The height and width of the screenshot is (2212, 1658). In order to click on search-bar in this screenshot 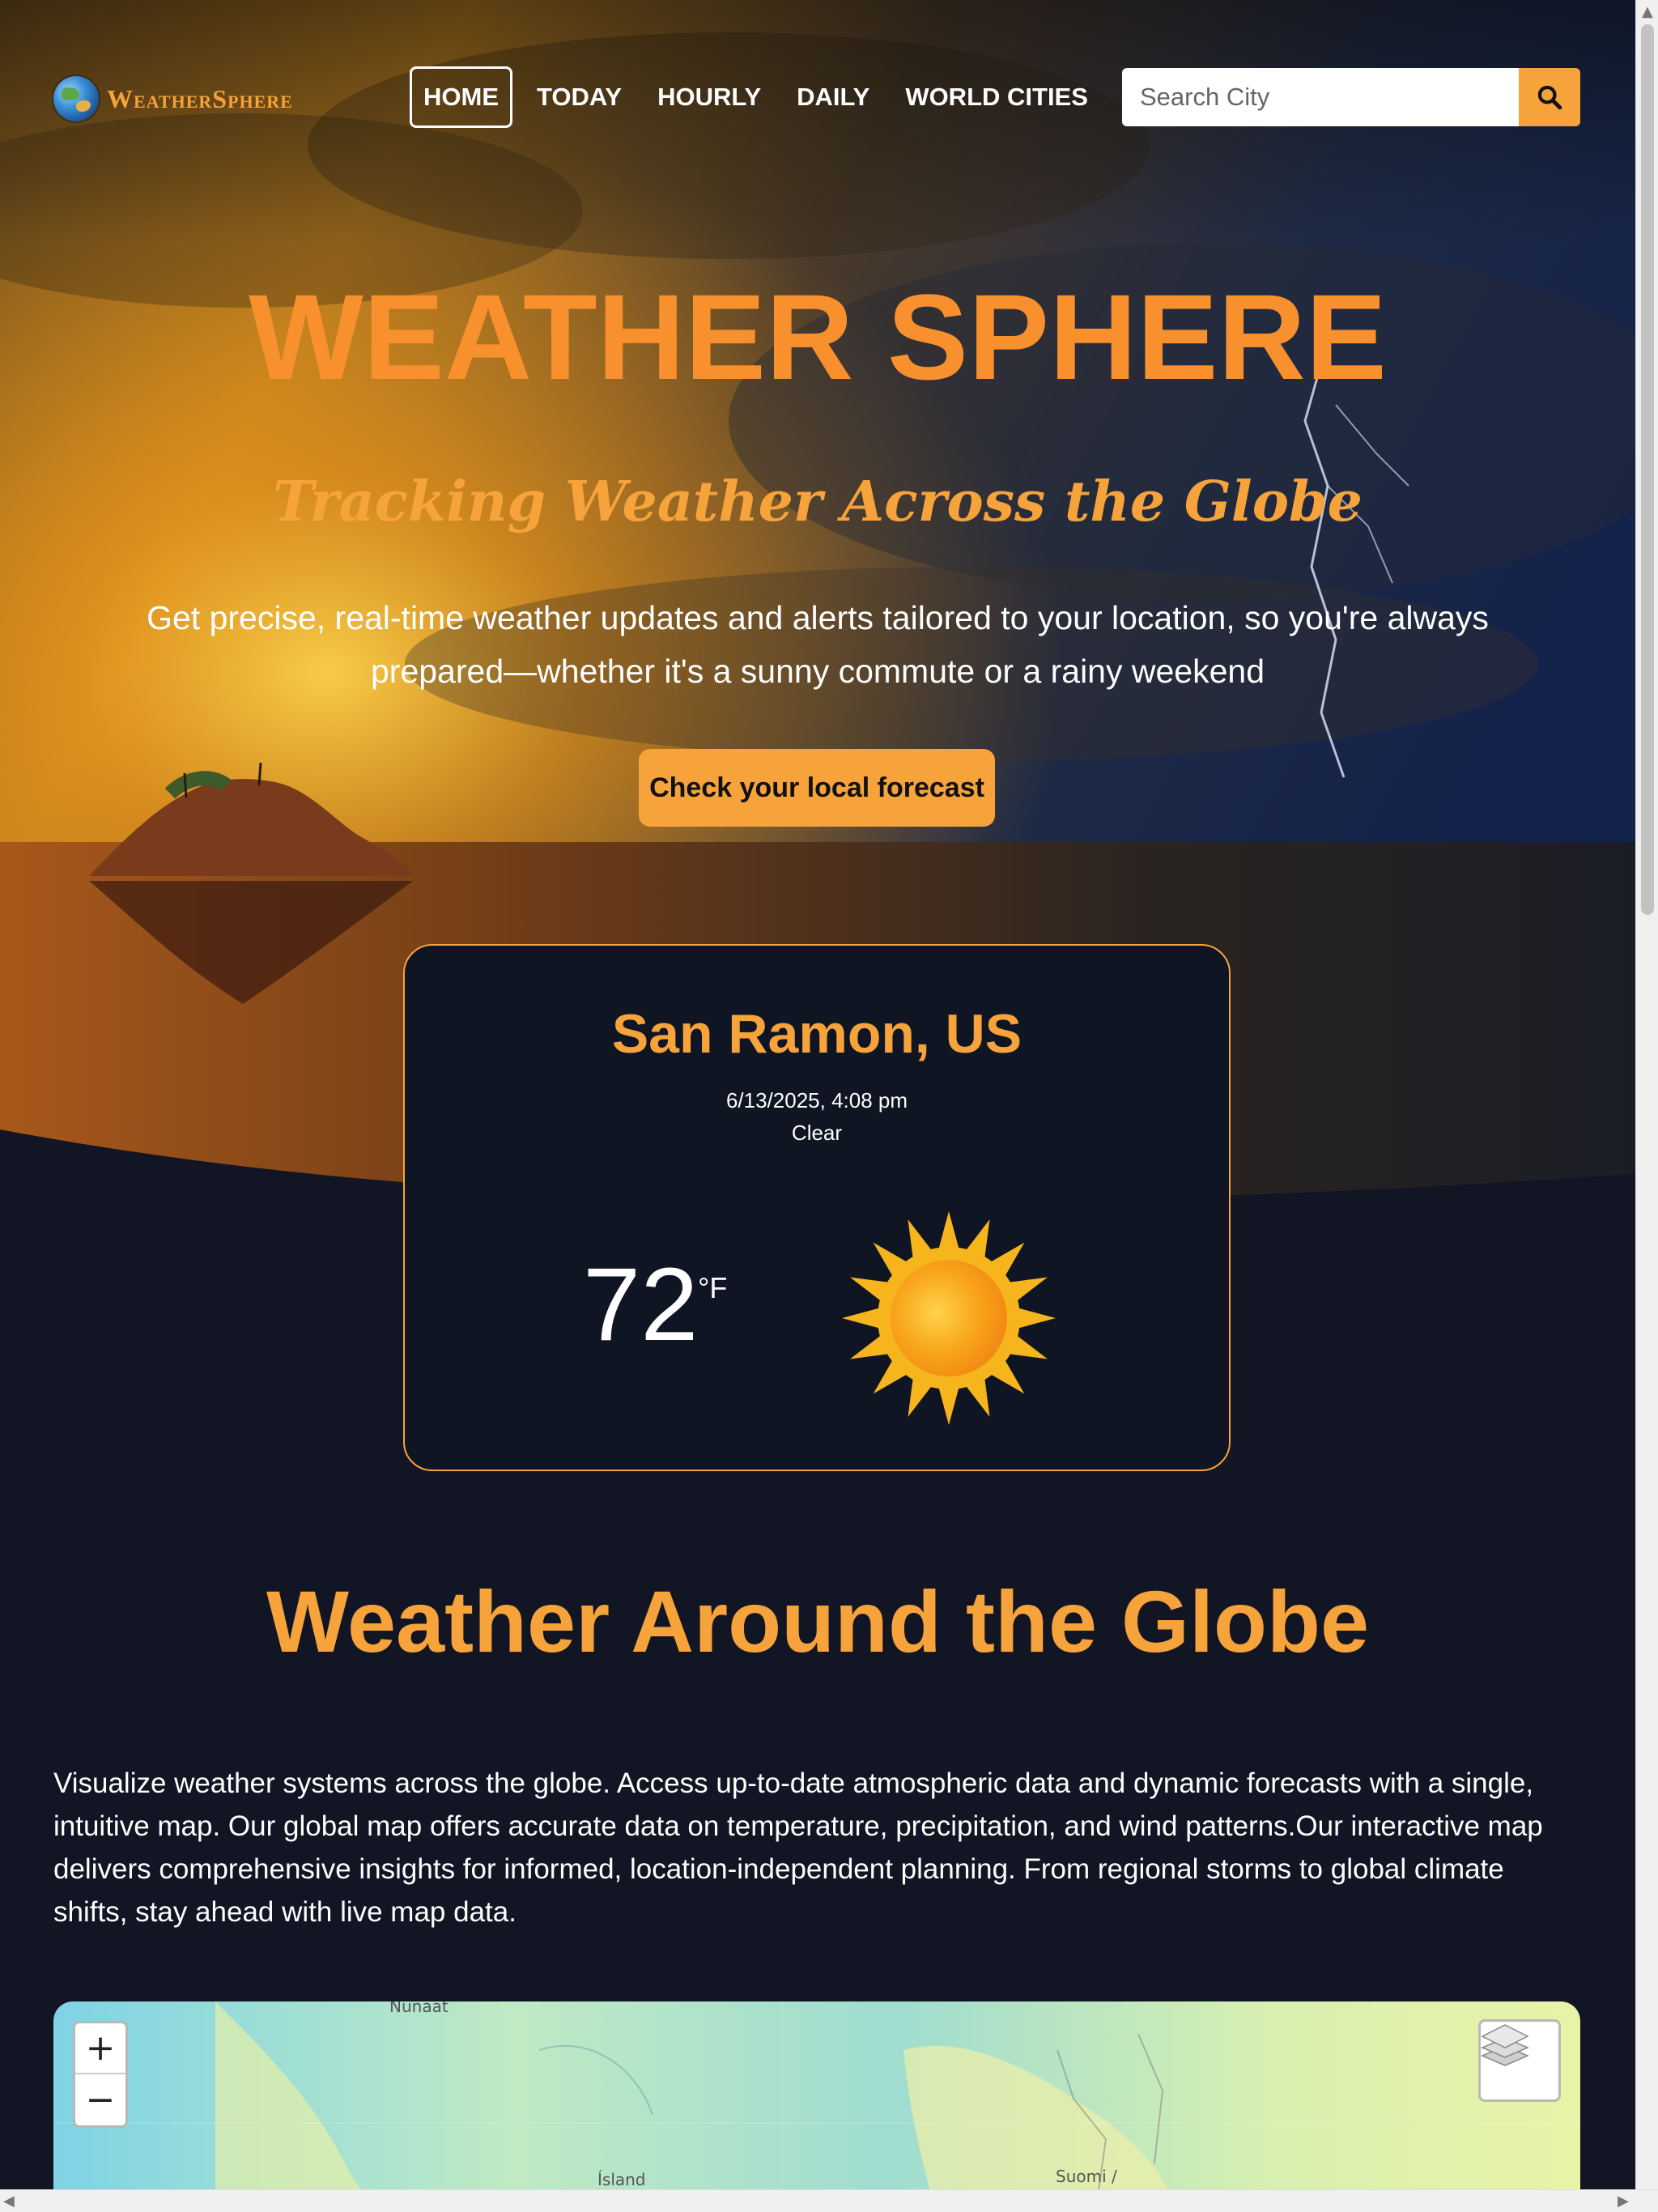, I will do `click(1351, 97)`.